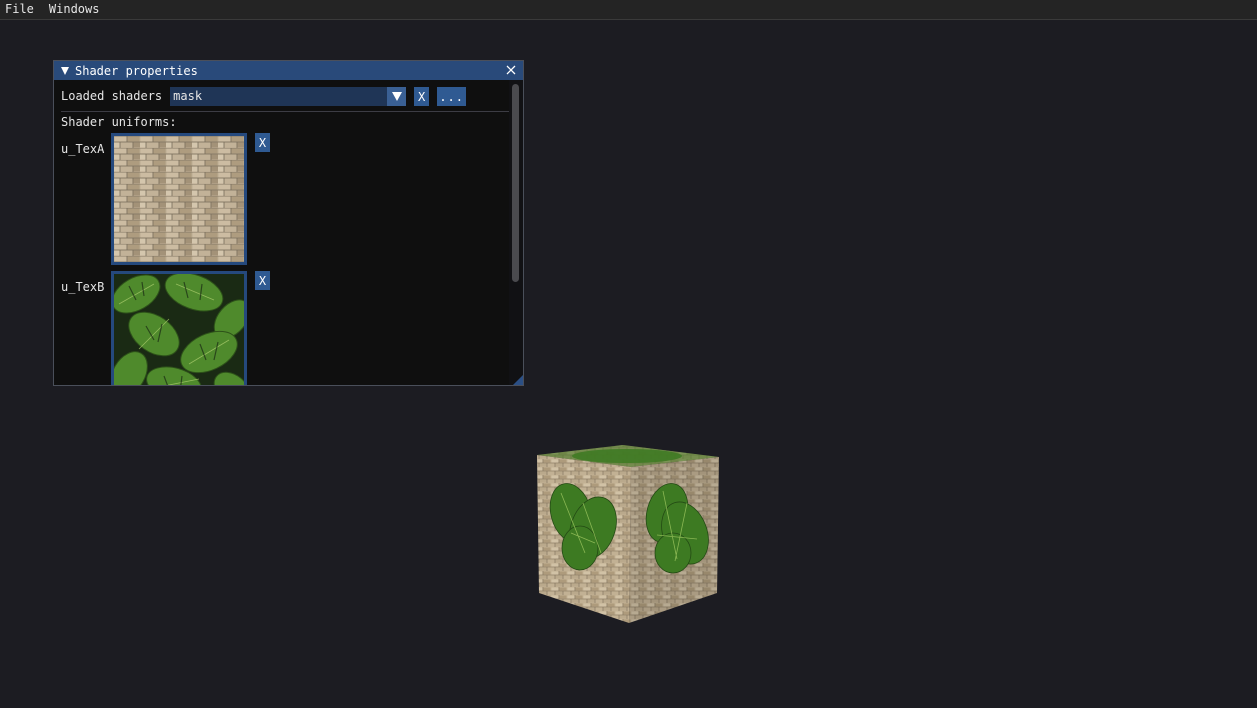 This screenshot has width=1257, height=708. Describe the element at coordinates (515, 183) in the screenshot. I see `scrollbar-thumb` at that location.